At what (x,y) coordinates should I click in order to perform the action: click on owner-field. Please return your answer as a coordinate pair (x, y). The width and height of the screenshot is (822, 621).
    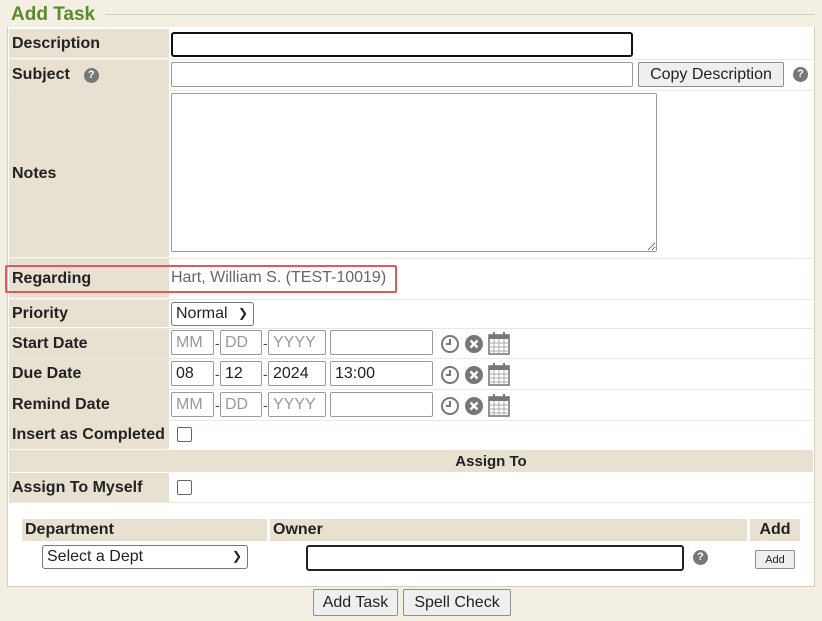
    Looking at the image, I should click on (495, 558).